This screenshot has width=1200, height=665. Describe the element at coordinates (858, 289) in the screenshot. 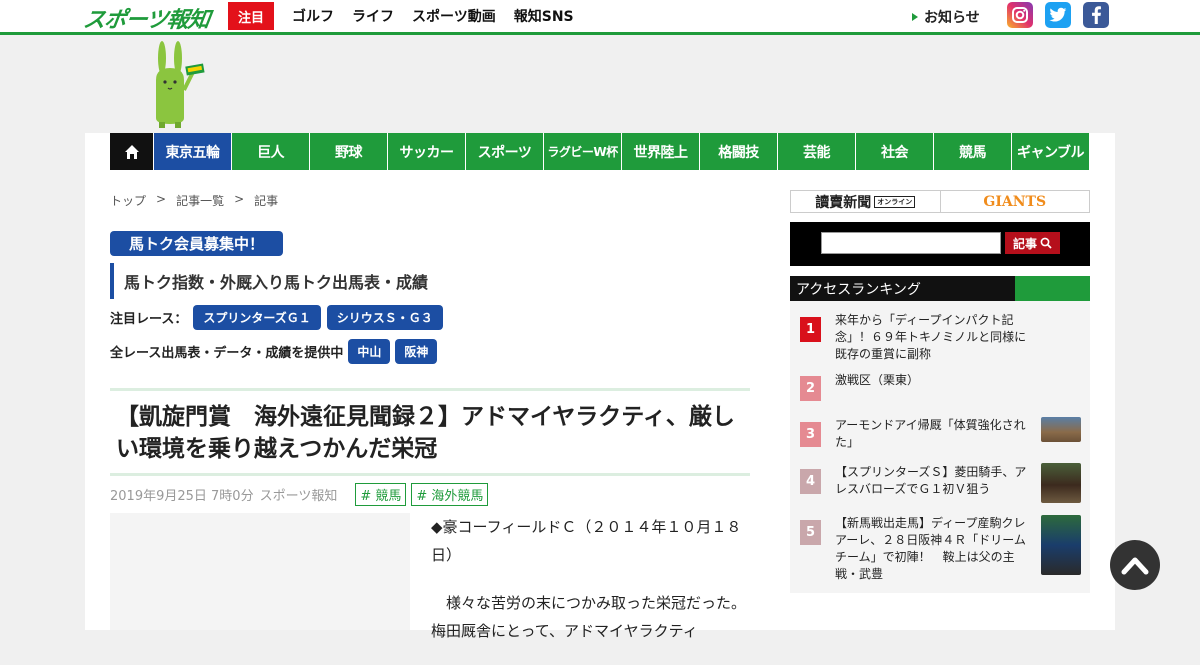

I see `ranking-title: アクセスランキング` at that location.